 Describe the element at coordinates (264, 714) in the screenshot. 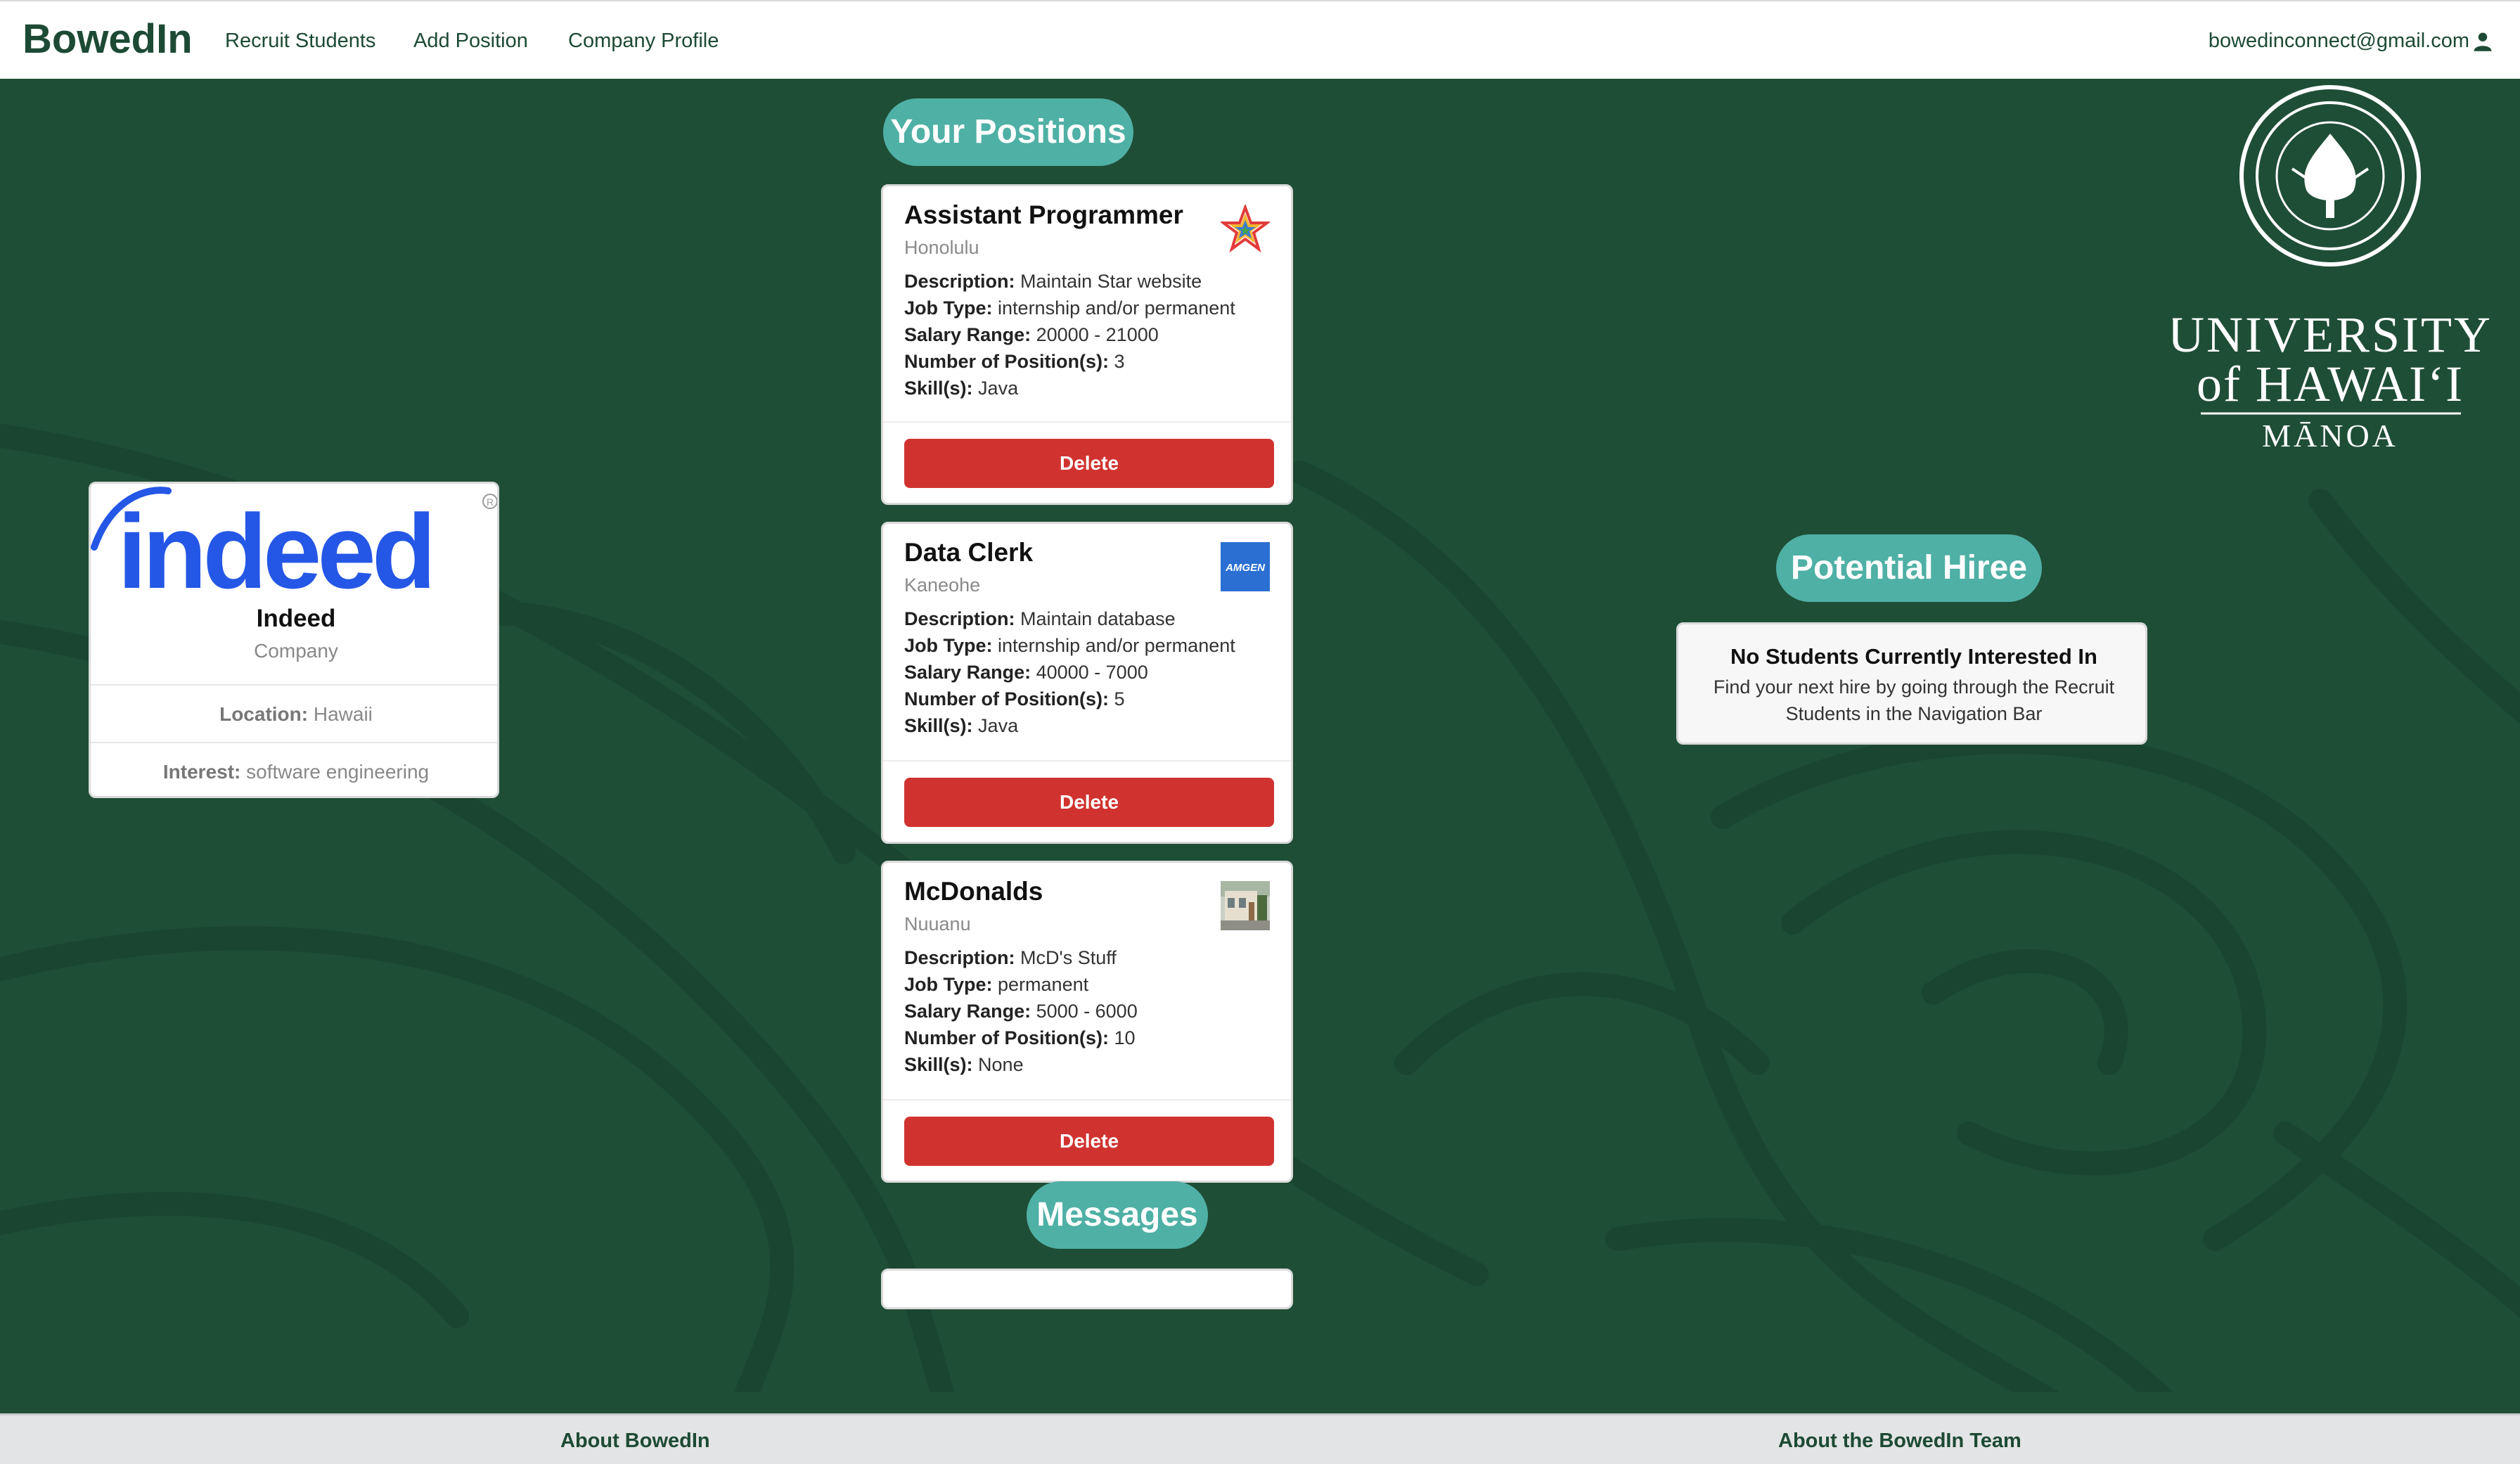

I see `location-label: Location:` at that location.